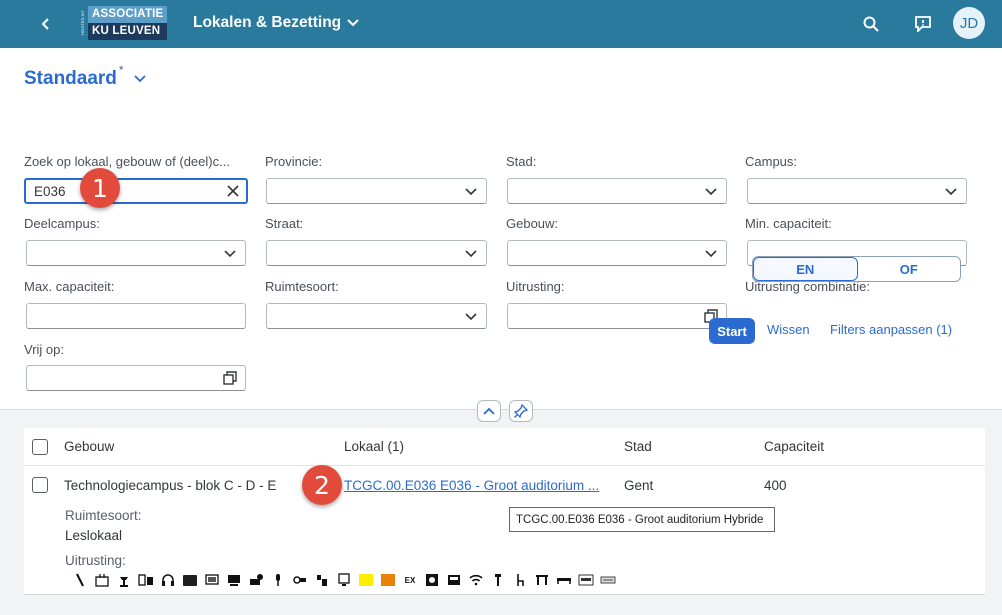 The image size is (1002, 615). Describe the element at coordinates (102, 580) in the screenshot. I see `socket-icon` at that location.